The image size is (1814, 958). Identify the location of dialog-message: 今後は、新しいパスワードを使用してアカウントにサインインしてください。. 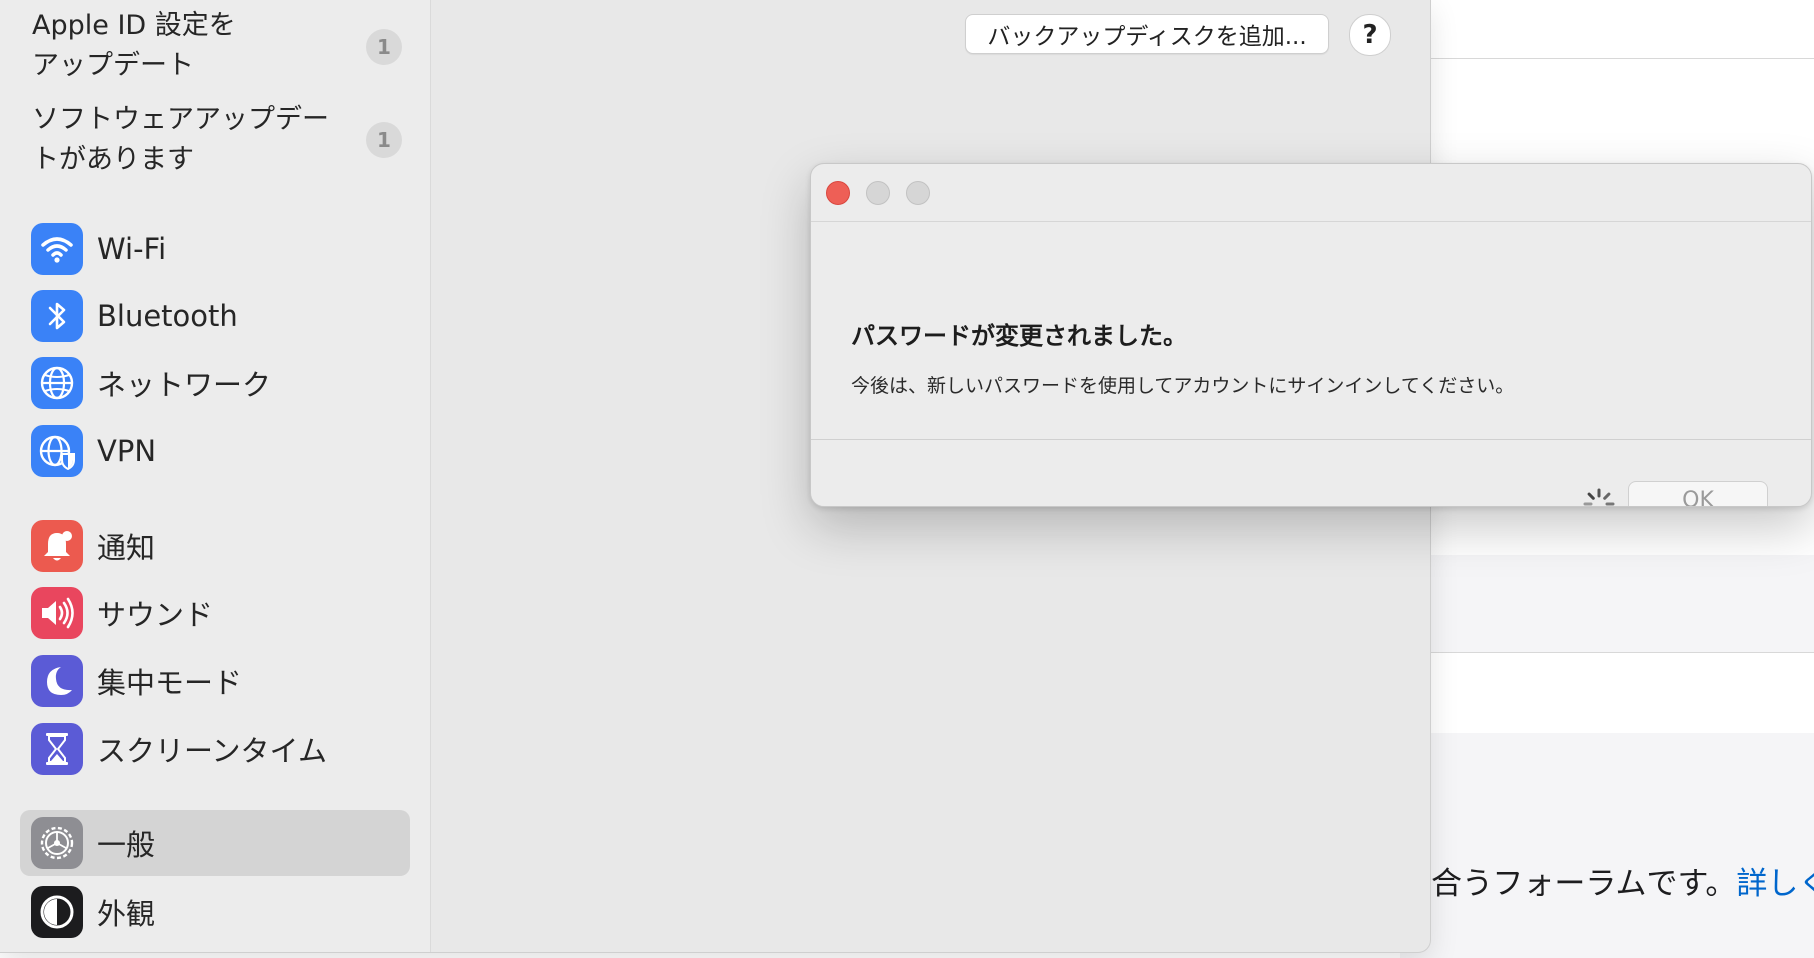
(1183, 386).